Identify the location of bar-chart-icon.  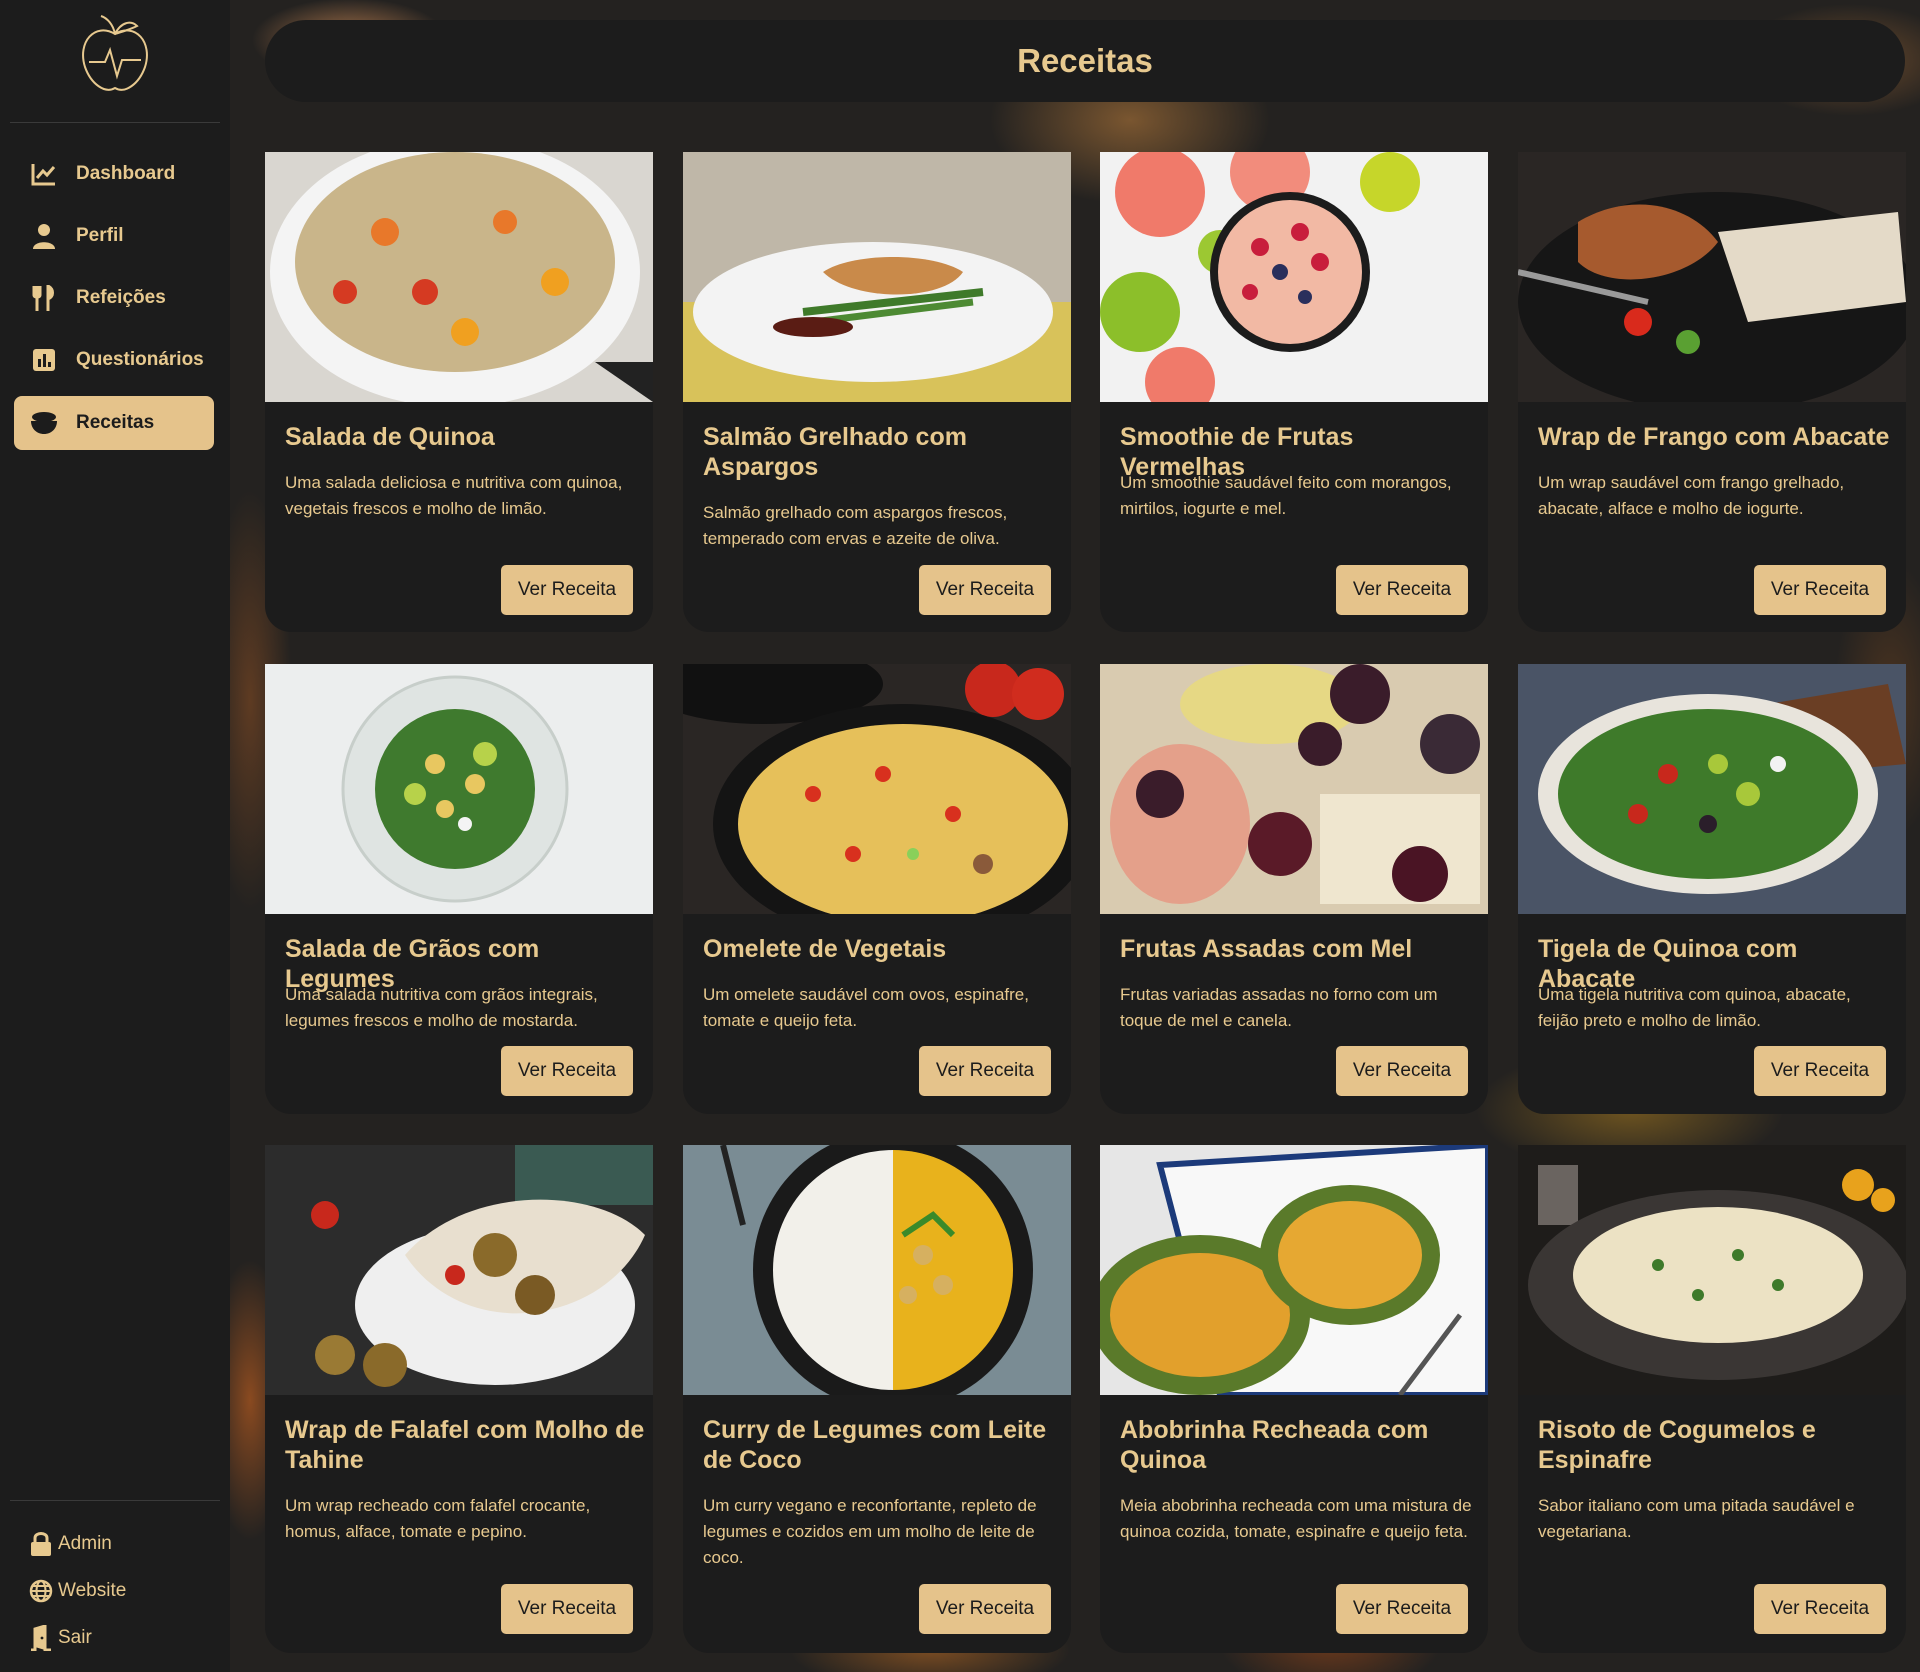
(44, 360).